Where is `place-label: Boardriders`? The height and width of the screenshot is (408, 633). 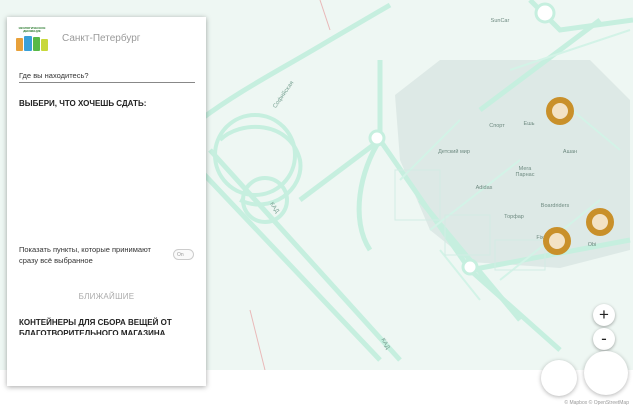 place-label: Boardriders is located at coordinates (555, 206).